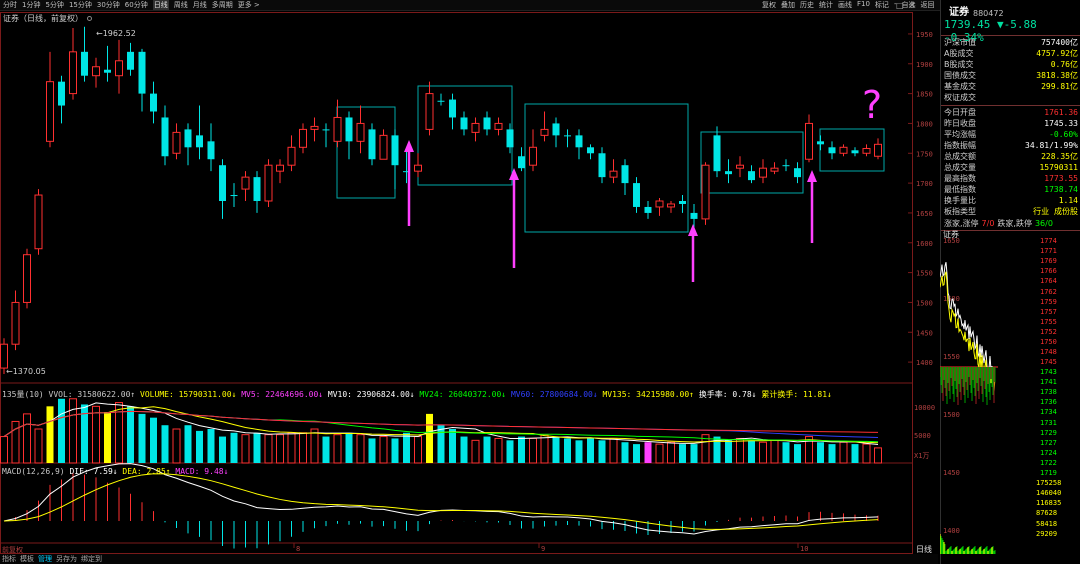 This screenshot has width=1080, height=564. I want to click on stat-row: 昨日收盘 1745.33, so click(1010, 123).